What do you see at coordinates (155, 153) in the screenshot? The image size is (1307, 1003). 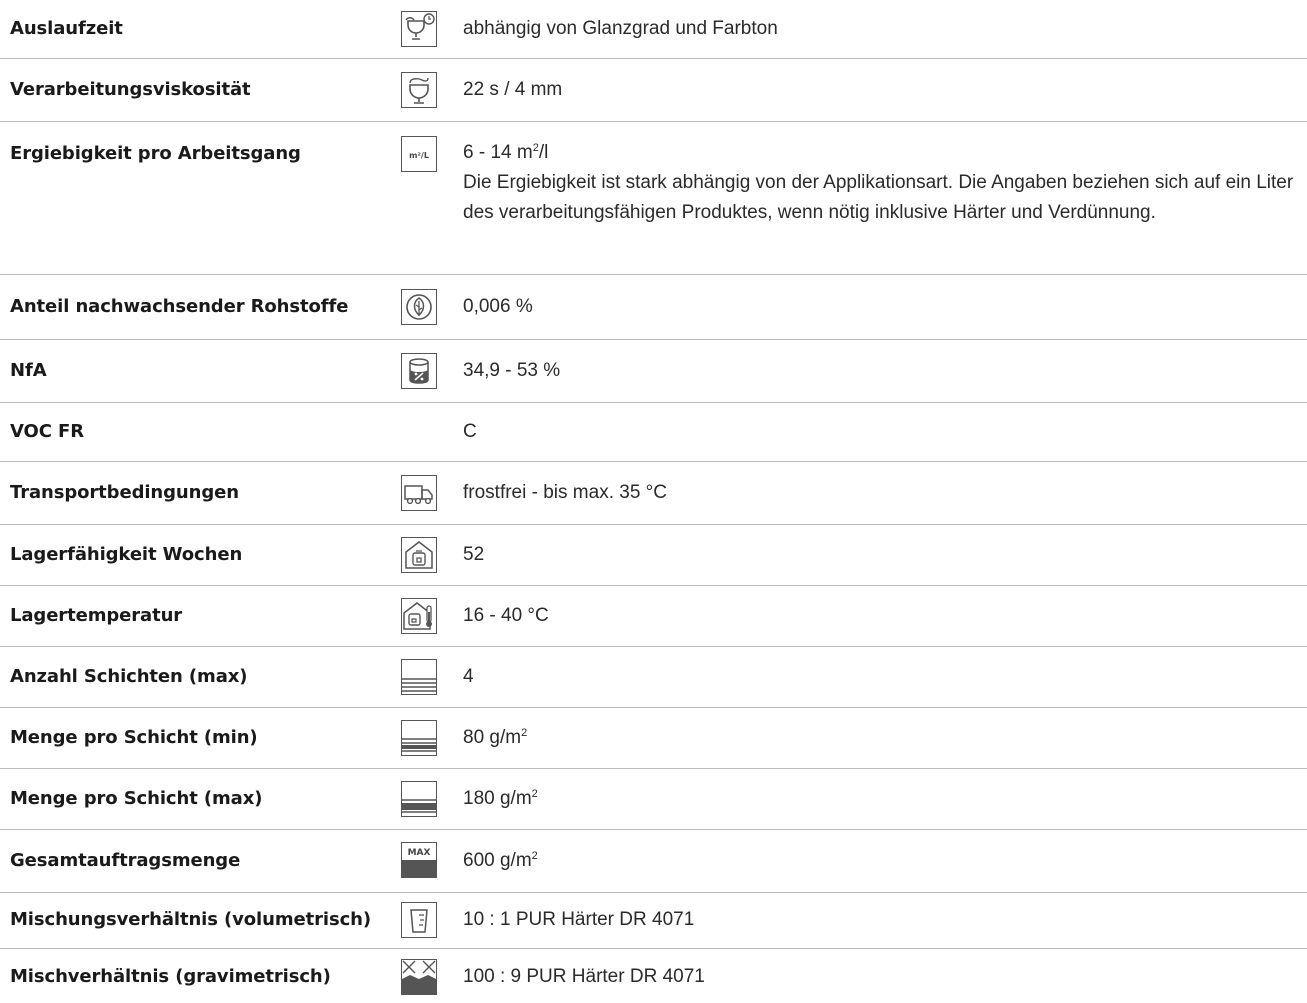 I see `row-label: Ergiebigkeit pro Arbeitsgang` at bounding box center [155, 153].